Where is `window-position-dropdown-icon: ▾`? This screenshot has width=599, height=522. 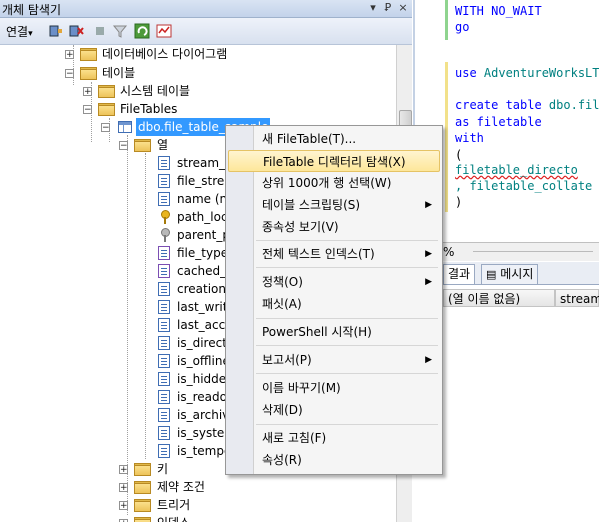
window-position-dropdown-icon: ▾ is located at coordinates (373, 7).